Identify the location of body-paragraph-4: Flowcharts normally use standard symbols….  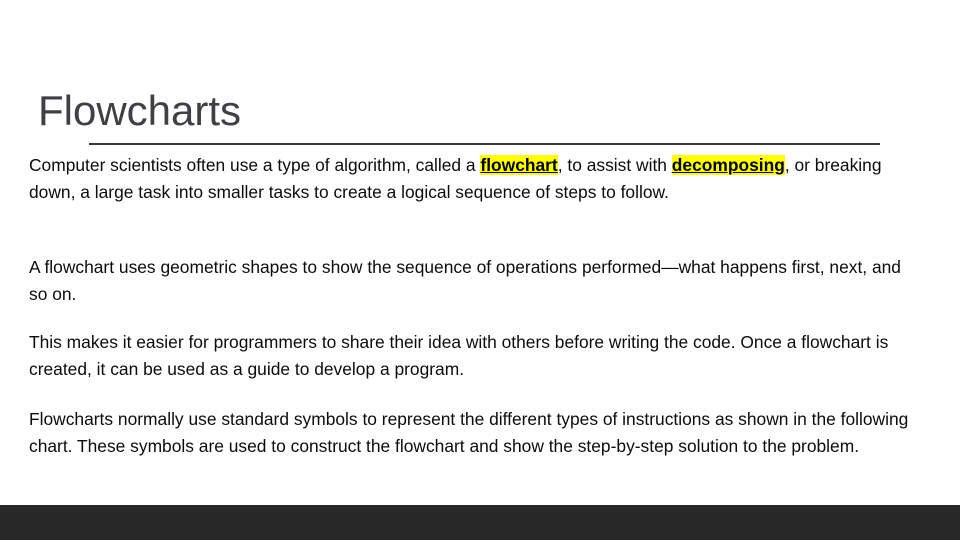
(469, 432).